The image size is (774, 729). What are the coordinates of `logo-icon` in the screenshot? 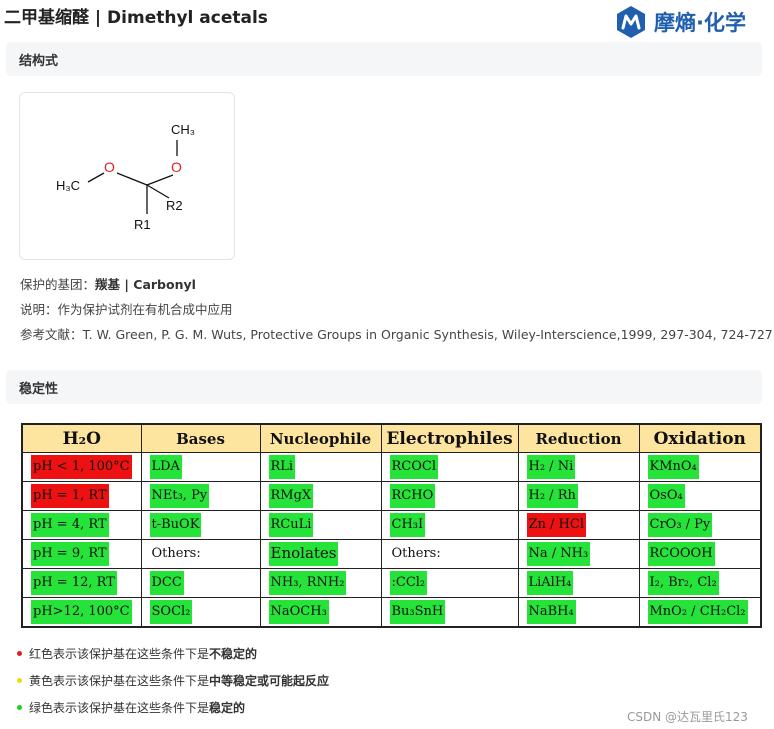 It's located at (631, 22).